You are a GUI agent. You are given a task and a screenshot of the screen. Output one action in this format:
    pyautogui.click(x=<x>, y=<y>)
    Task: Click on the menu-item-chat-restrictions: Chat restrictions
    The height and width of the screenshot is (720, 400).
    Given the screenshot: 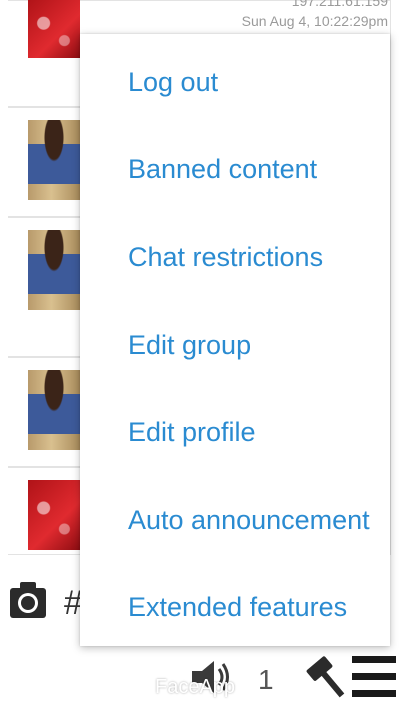 What is the action you would take?
    pyautogui.click(x=225, y=257)
    